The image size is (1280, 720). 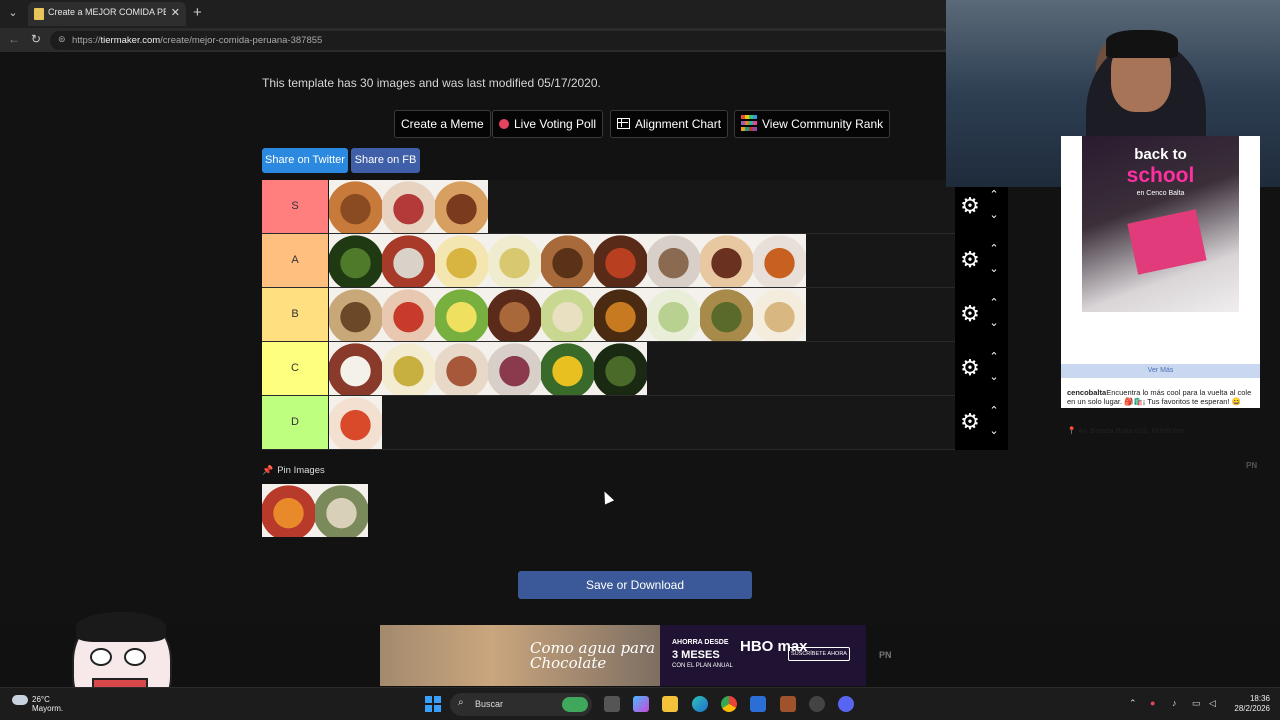 I want to click on share-twitter-button: Share on Twitter, so click(x=305, y=160).